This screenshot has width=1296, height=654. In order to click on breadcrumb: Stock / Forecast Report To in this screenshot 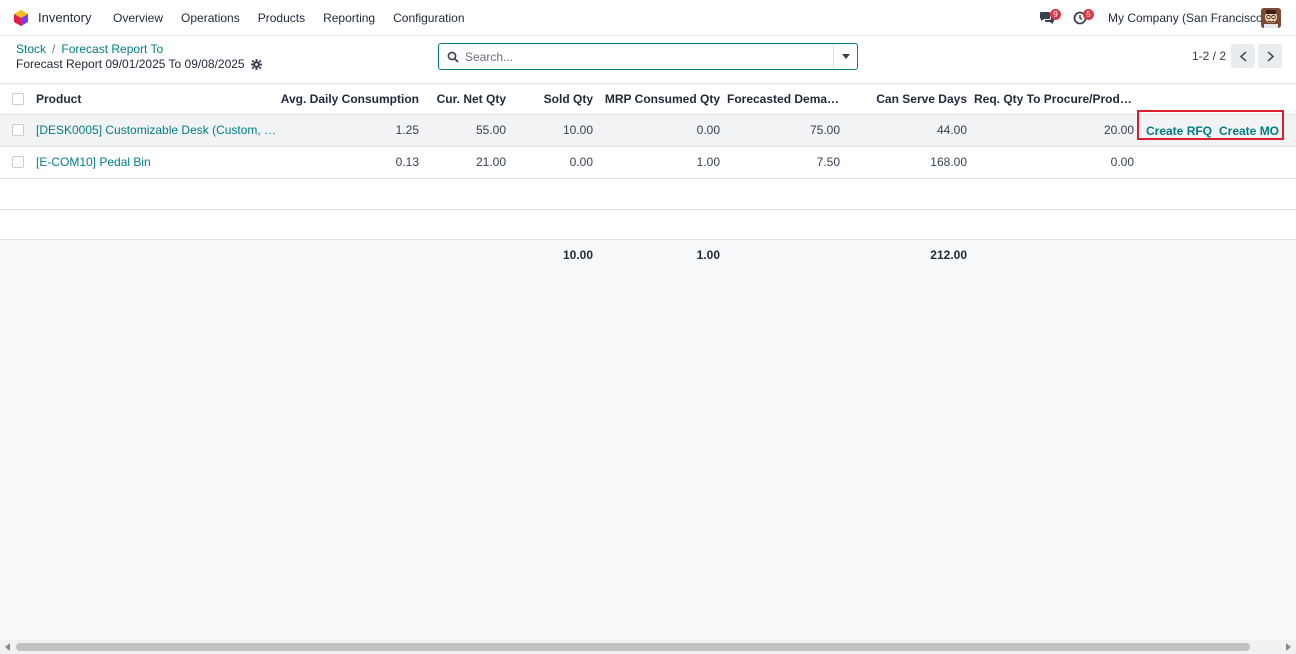, I will do `click(89, 49)`.